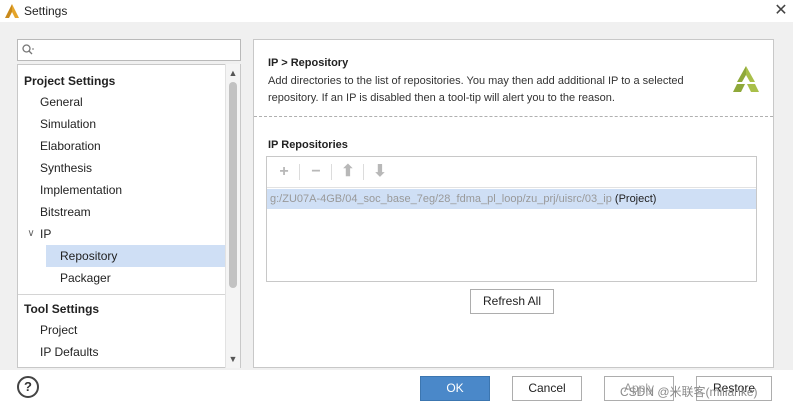 This screenshot has height=404, width=793. Describe the element at coordinates (122, 234) in the screenshot. I see `tree-item-ip: ∨ IP` at that location.